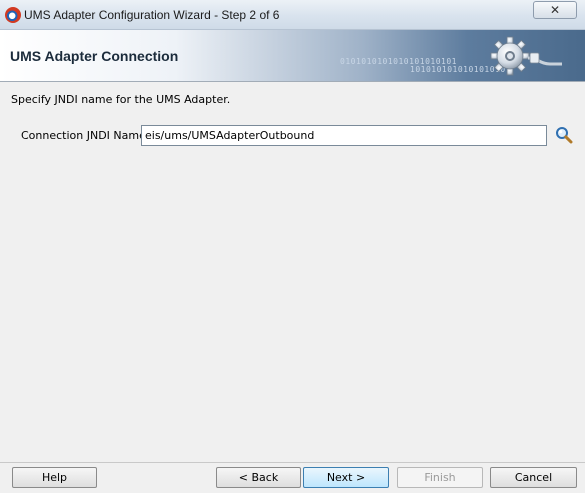 The height and width of the screenshot is (493, 585). What do you see at coordinates (292, 462) in the screenshot?
I see `footer-separator` at bounding box center [292, 462].